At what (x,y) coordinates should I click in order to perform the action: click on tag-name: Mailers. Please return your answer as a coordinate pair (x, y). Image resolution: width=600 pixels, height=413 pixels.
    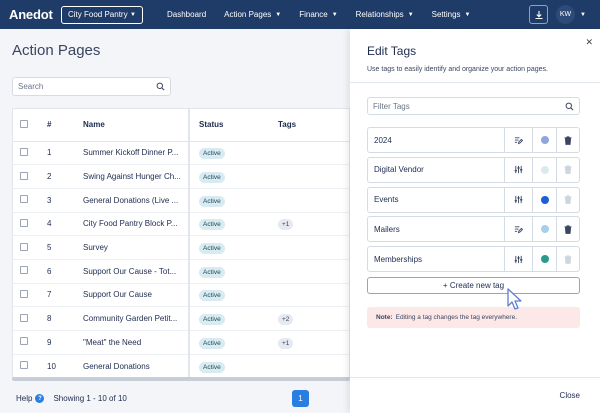
    Looking at the image, I should click on (436, 229).